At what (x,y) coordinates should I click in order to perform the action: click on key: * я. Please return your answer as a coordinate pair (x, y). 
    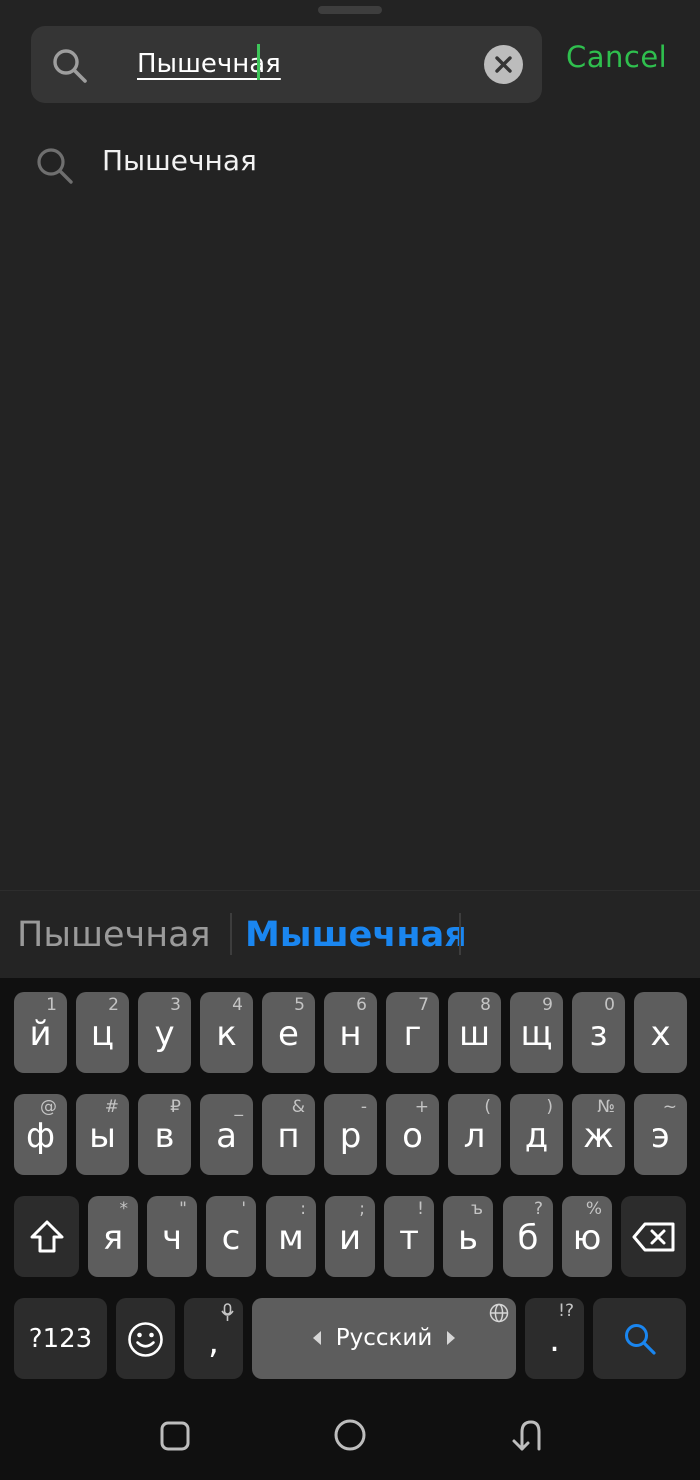
    Looking at the image, I should click on (113, 1236).